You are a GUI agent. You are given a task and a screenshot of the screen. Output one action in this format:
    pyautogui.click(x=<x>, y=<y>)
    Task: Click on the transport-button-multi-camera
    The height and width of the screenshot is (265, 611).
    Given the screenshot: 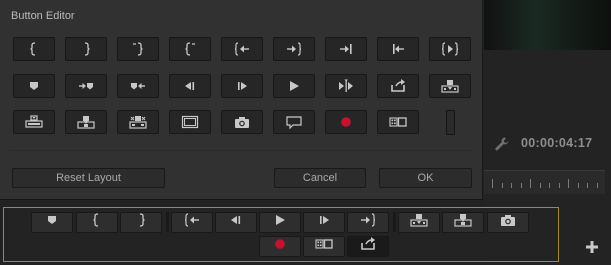 What is the action you would take?
    pyautogui.click(x=324, y=246)
    